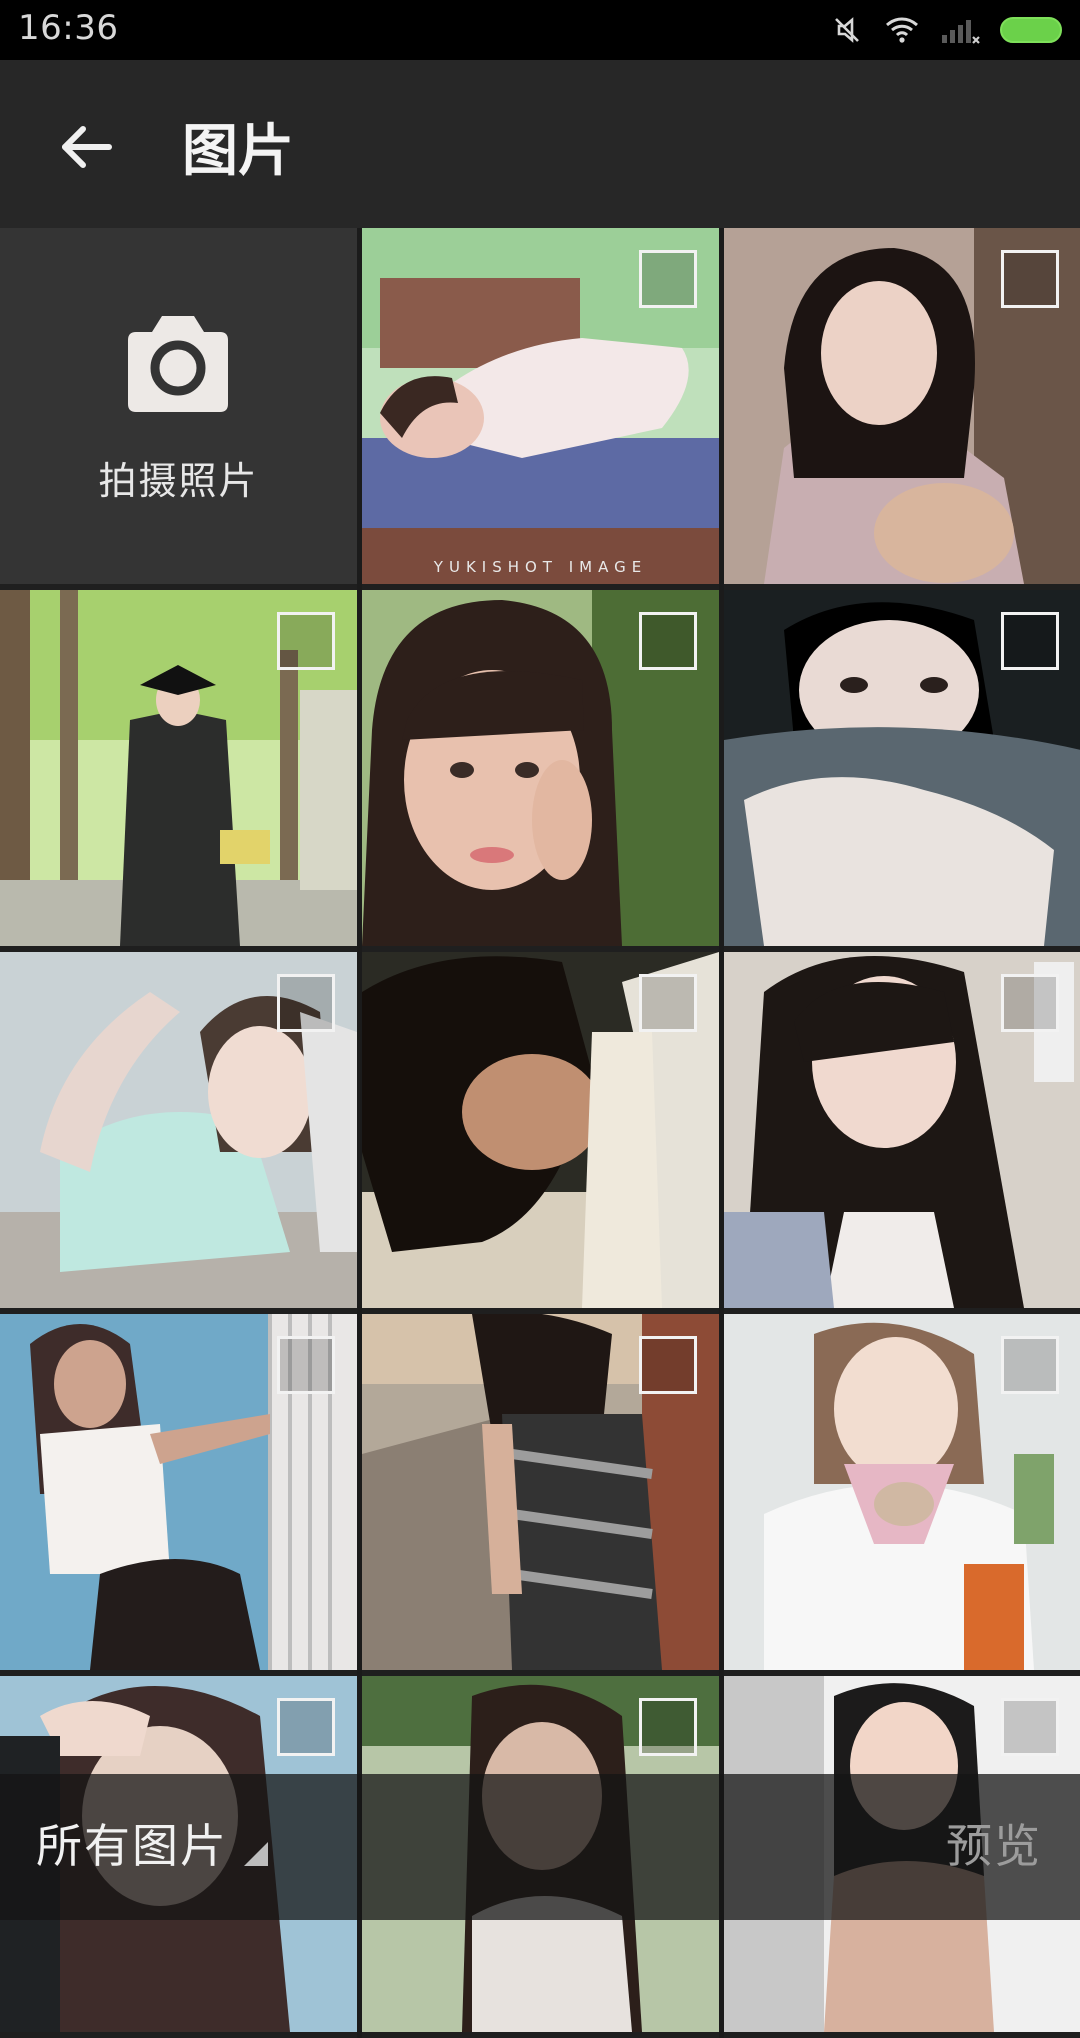 The width and height of the screenshot is (1080, 2038). Describe the element at coordinates (238, 151) in the screenshot. I see `page-title: 图片` at that location.